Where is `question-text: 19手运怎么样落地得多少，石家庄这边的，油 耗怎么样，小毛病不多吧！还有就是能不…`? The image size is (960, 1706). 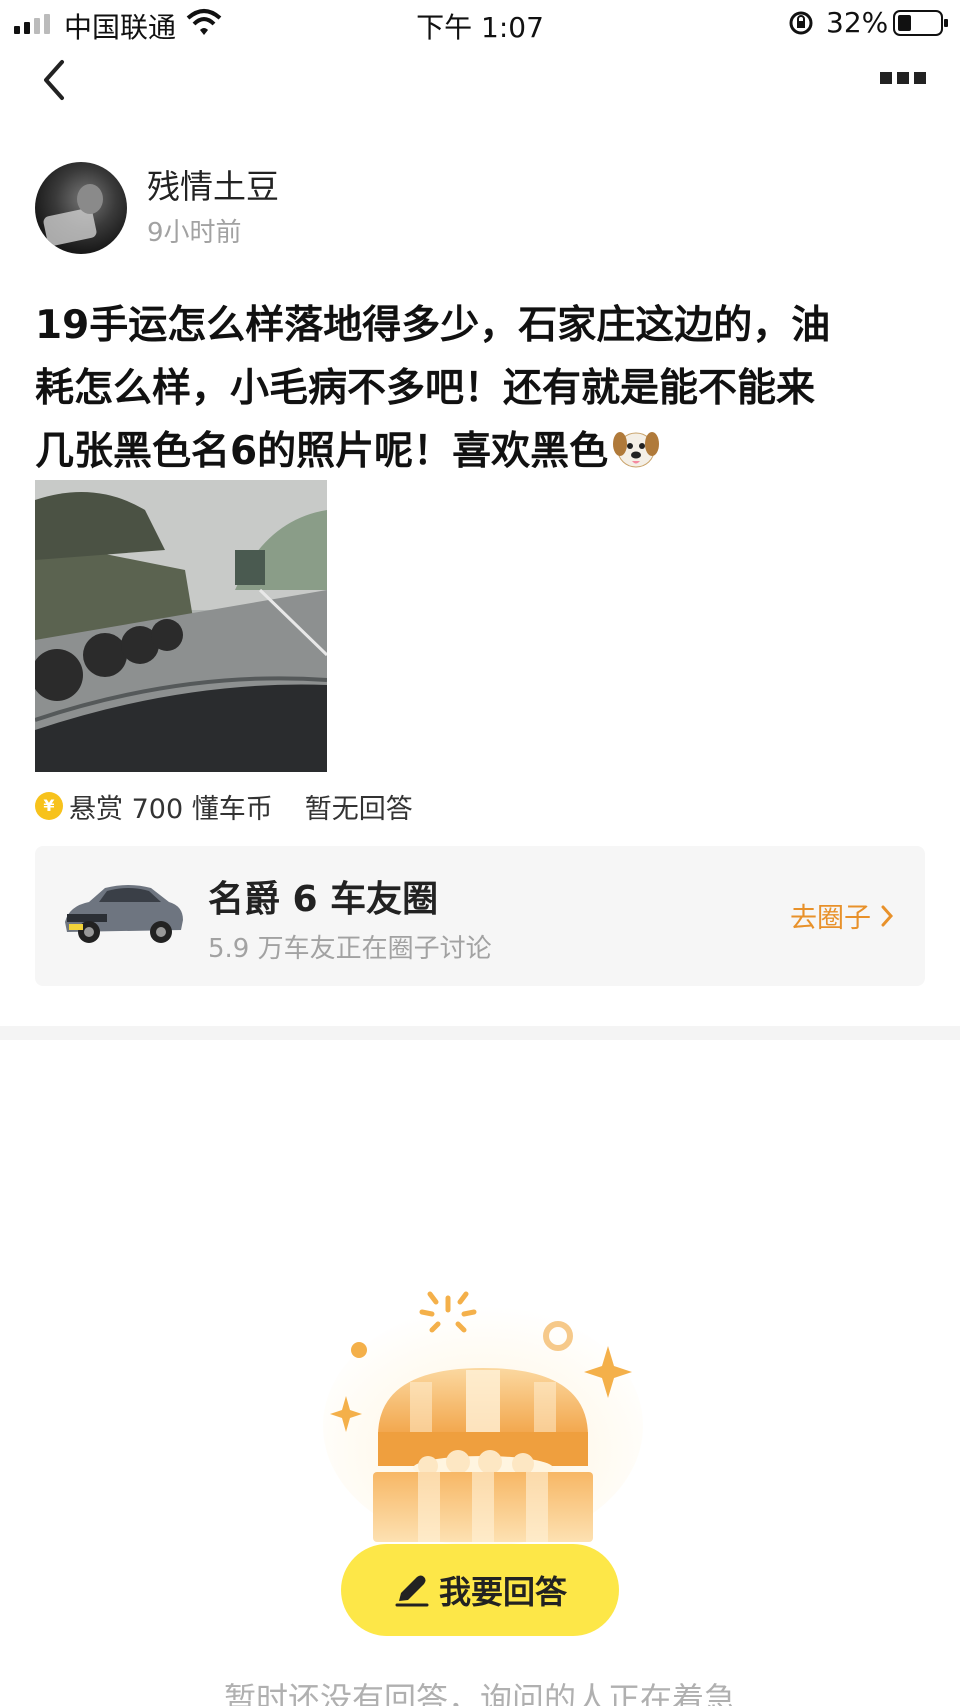 question-text: 19手运怎么样落地得多少，石家庄这边的，油 耗怎么样，小毛病不多吧！还有就是能不… is located at coordinates (475, 388).